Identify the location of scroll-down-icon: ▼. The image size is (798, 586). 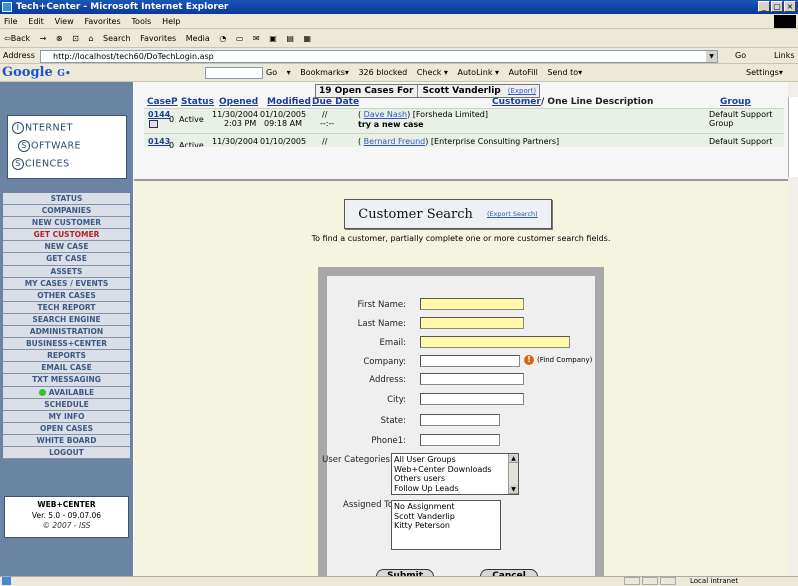
(513, 489).